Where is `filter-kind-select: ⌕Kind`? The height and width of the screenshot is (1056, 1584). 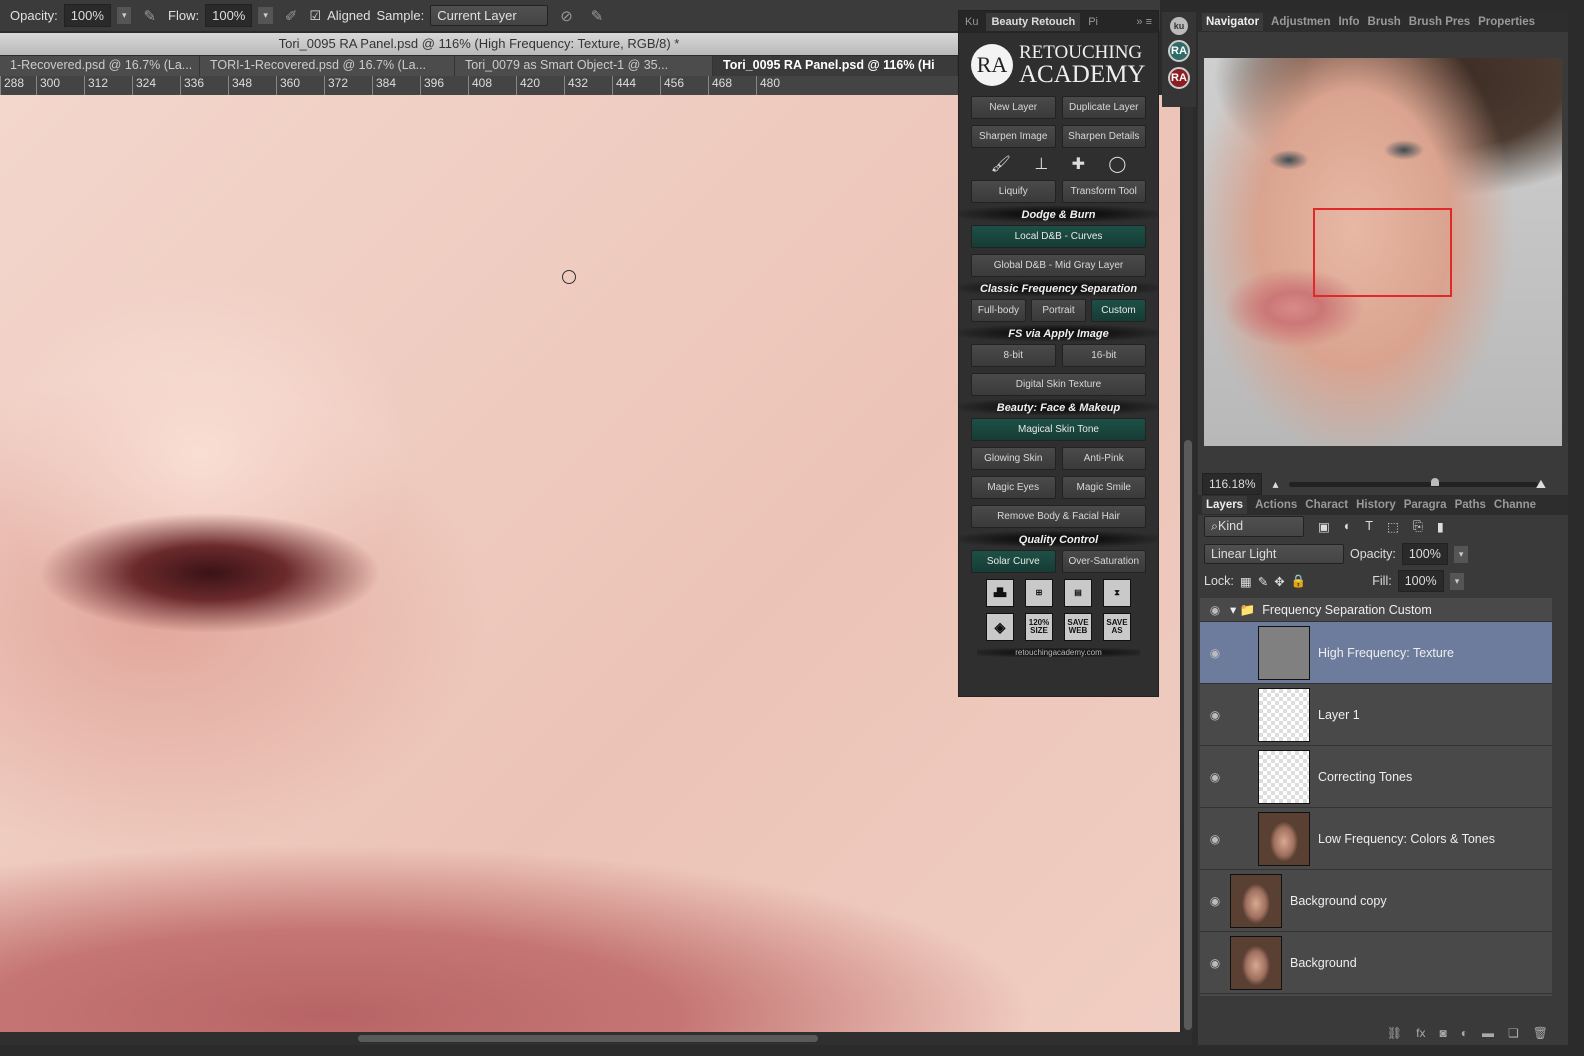 filter-kind-select: ⌕Kind is located at coordinates (1254, 526).